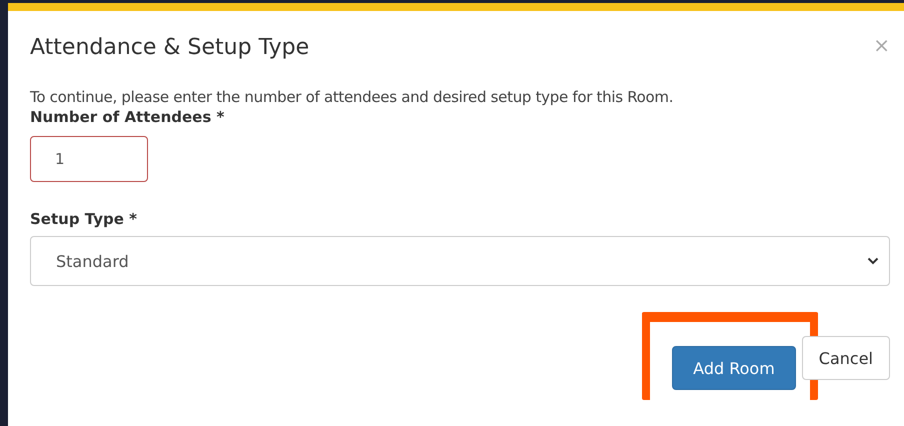 The height and width of the screenshot is (426, 904). What do you see at coordinates (352, 97) in the screenshot?
I see `intro-text: To continue, please enter the number of attendees and desired setup type for this Room.` at bounding box center [352, 97].